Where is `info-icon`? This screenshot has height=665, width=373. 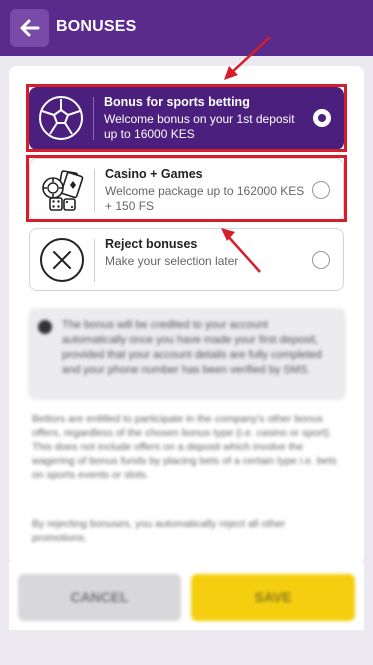 info-icon is located at coordinates (45, 327).